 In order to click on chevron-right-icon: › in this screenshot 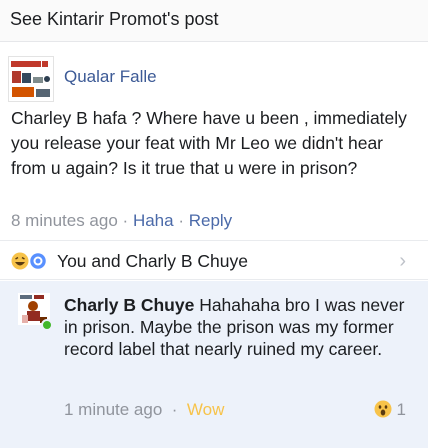, I will do `click(402, 261)`.